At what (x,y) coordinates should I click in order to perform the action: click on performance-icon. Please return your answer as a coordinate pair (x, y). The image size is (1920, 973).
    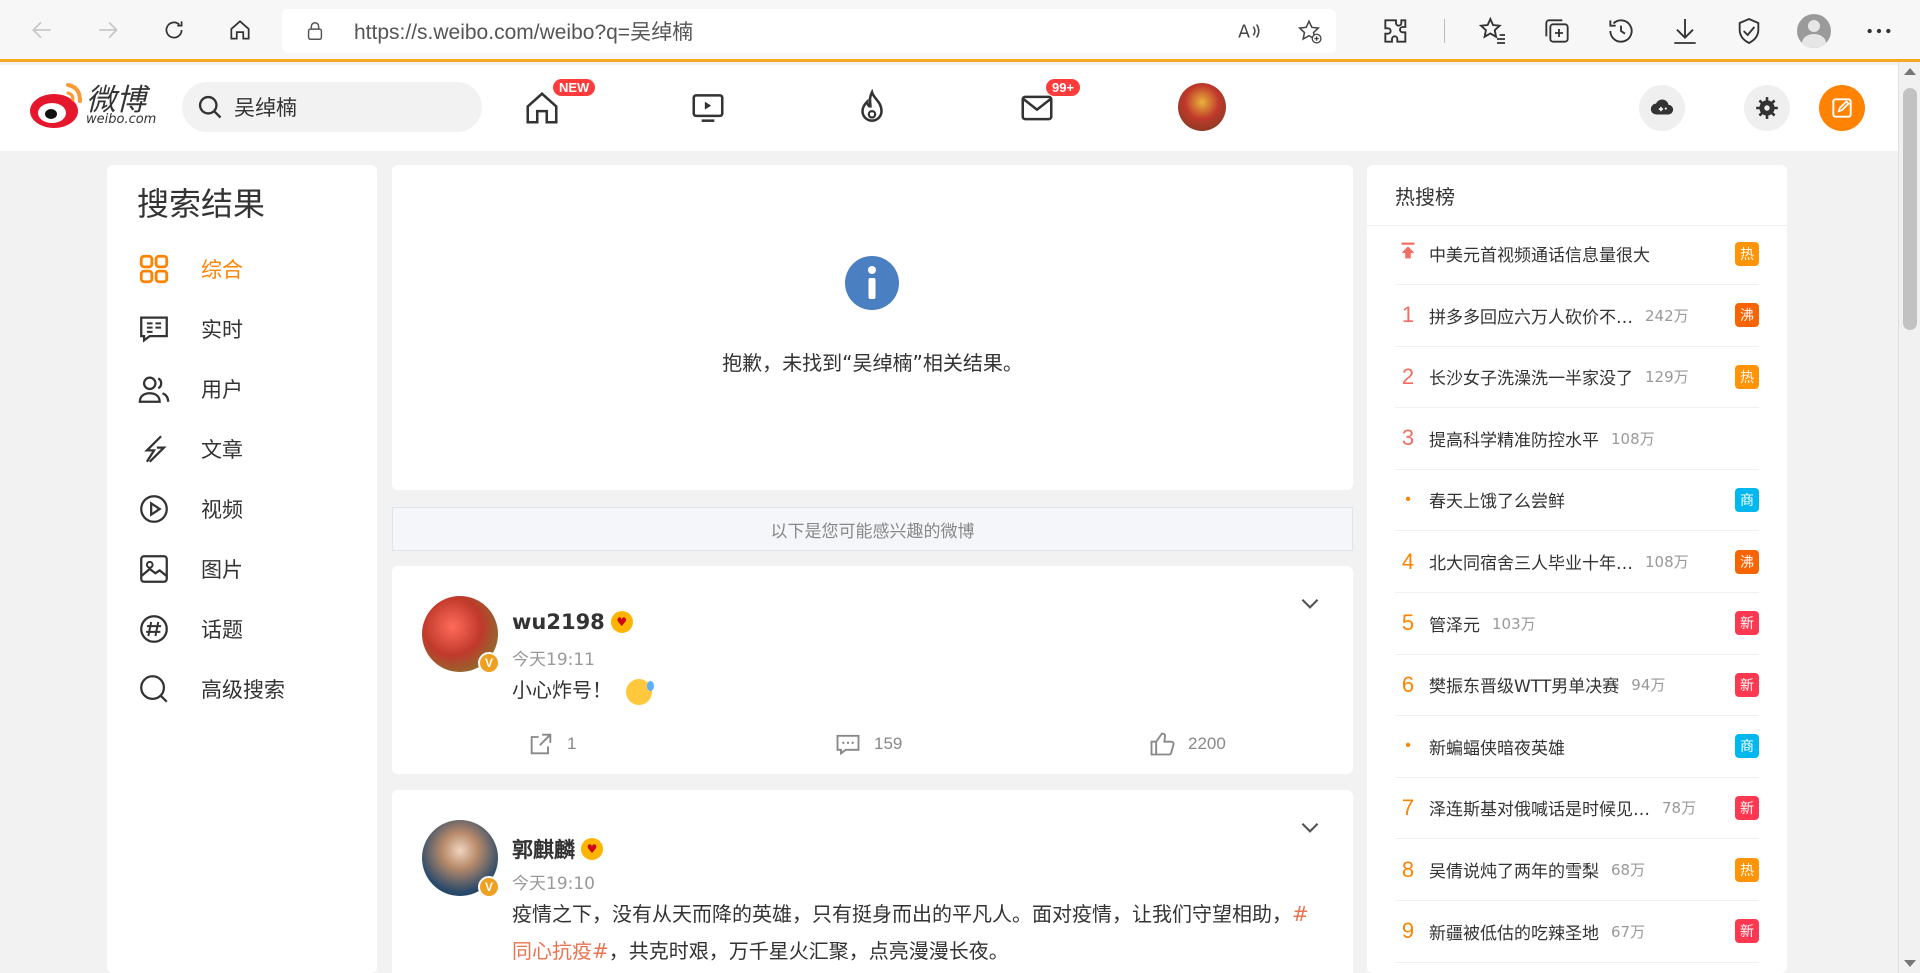
    Looking at the image, I should click on (1749, 31).